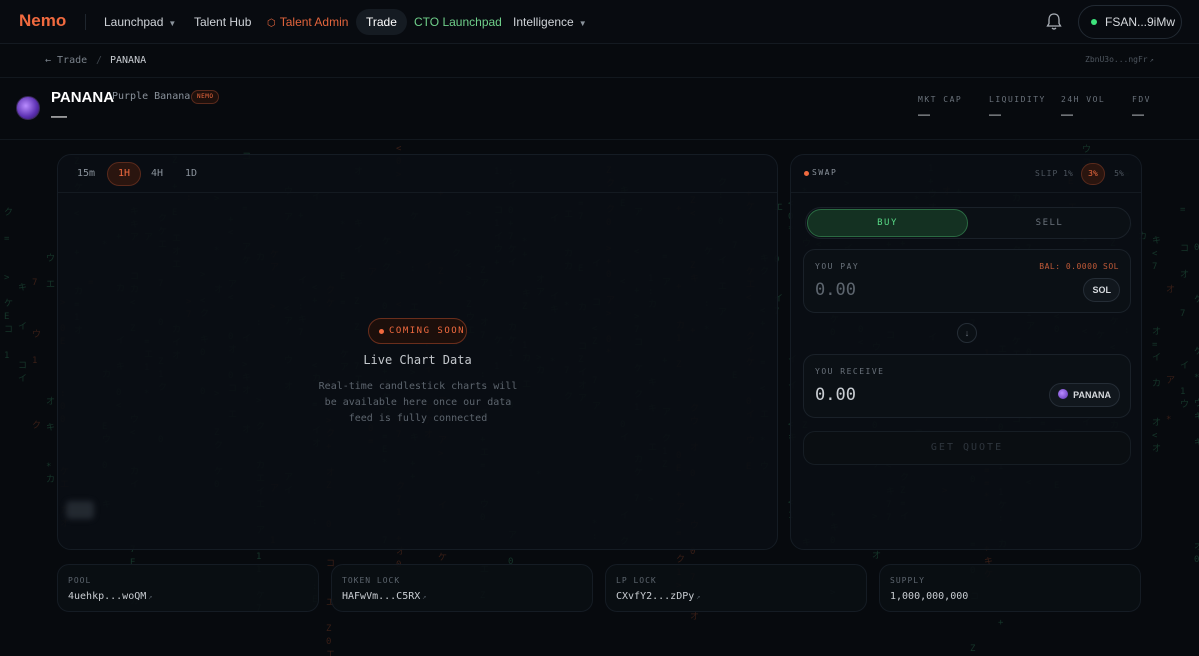 The height and width of the screenshot is (656, 1199). What do you see at coordinates (1067, 114) in the screenshot?
I see `stat-value-24h-vol: —` at bounding box center [1067, 114].